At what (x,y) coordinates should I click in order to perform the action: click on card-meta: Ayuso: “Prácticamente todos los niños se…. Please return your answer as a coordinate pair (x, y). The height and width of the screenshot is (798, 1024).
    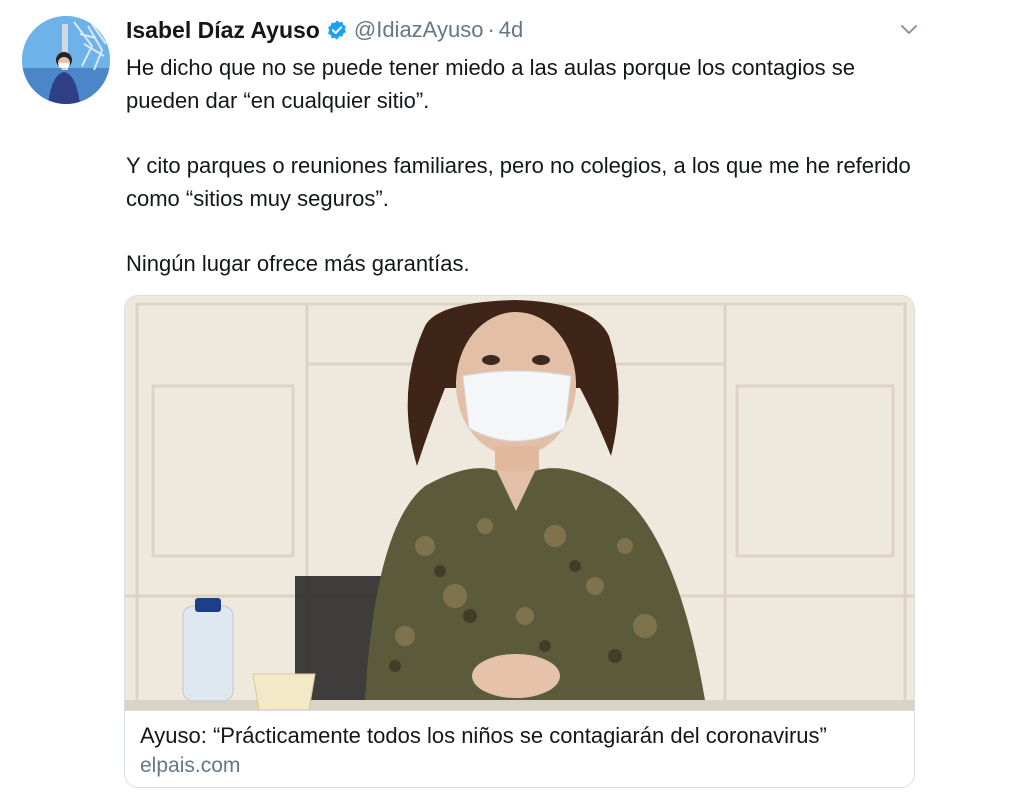
    Looking at the image, I should click on (519, 748).